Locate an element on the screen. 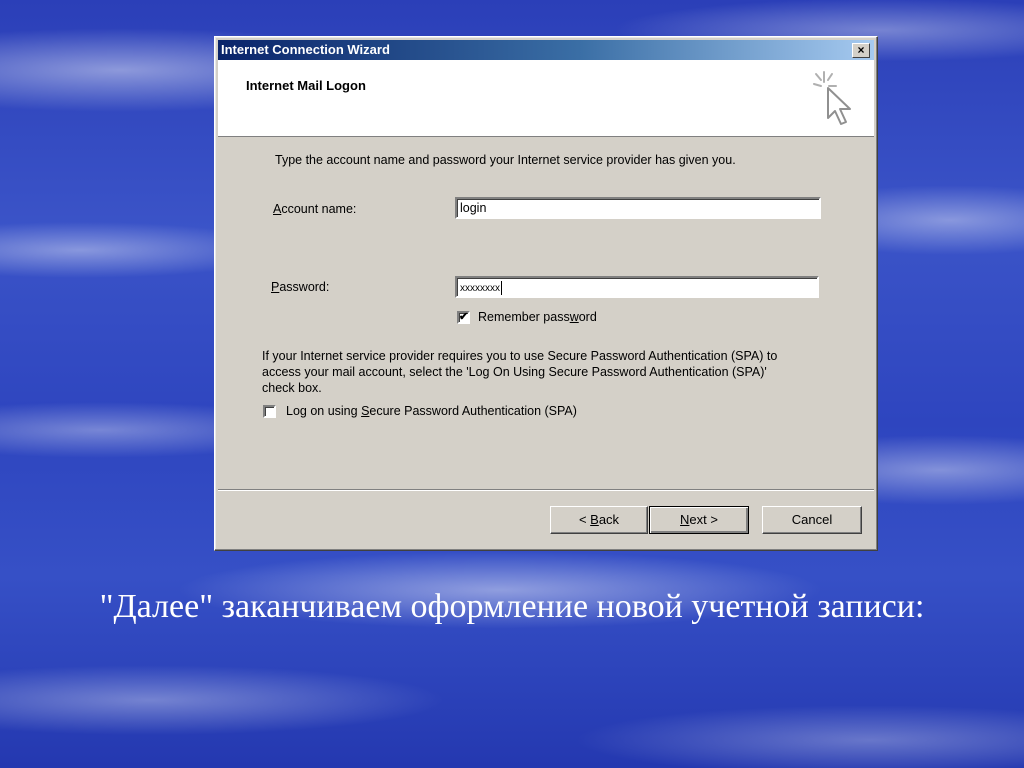 This screenshot has height=768, width=1024. text-caret is located at coordinates (501, 287).